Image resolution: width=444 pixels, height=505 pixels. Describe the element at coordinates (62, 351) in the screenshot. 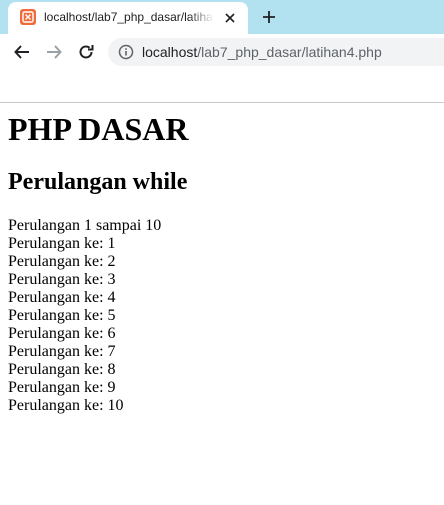

I see `loop-line: Perulangan ke: 7` at that location.